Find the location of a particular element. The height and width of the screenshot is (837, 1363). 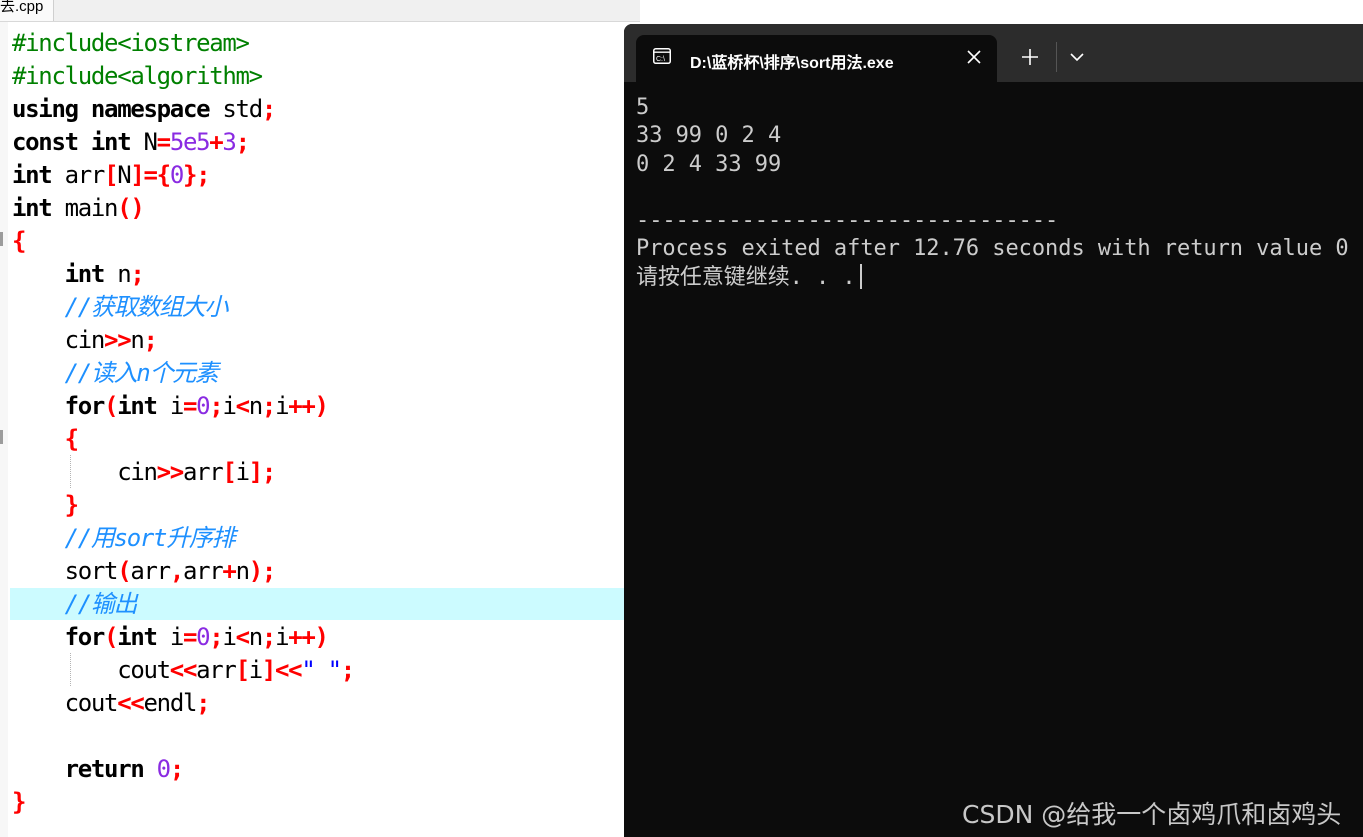

code-token: //输出 is located at coordinates (101, 604).